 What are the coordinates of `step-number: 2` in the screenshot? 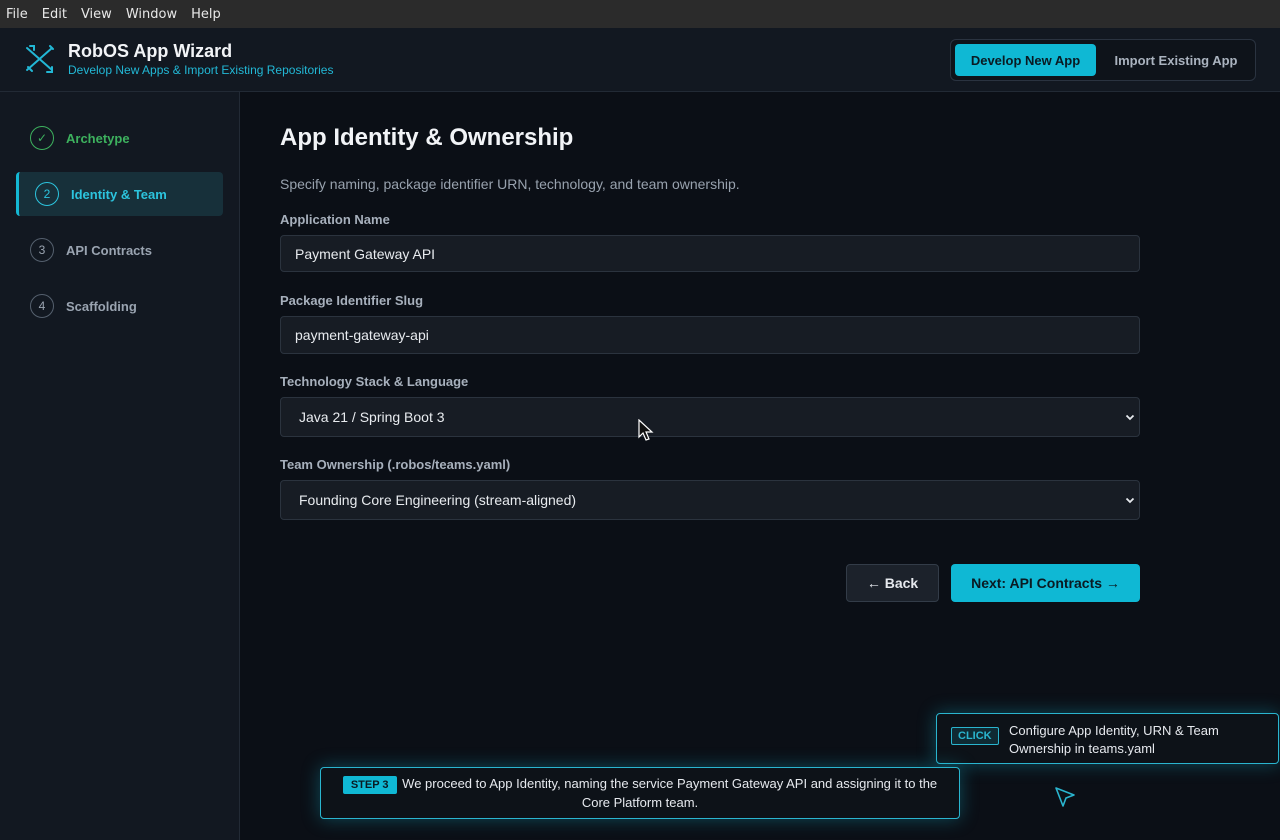 It's located at (47, 194).